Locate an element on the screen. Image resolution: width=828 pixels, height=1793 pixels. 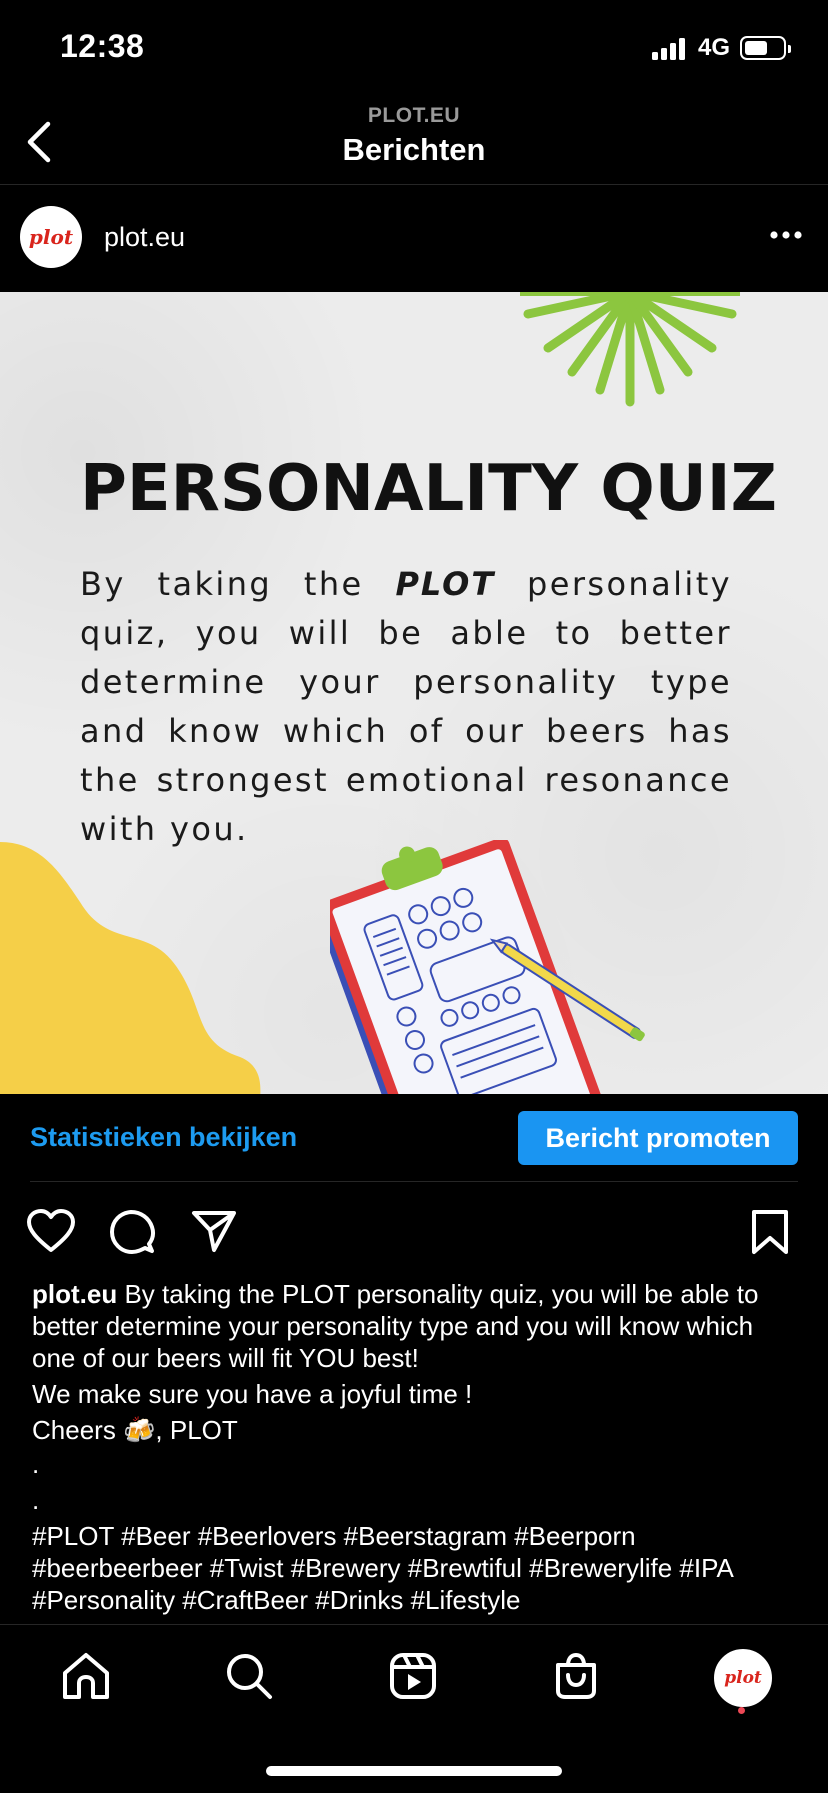
post-username: plot.eu is located at coordinates (144, 237).